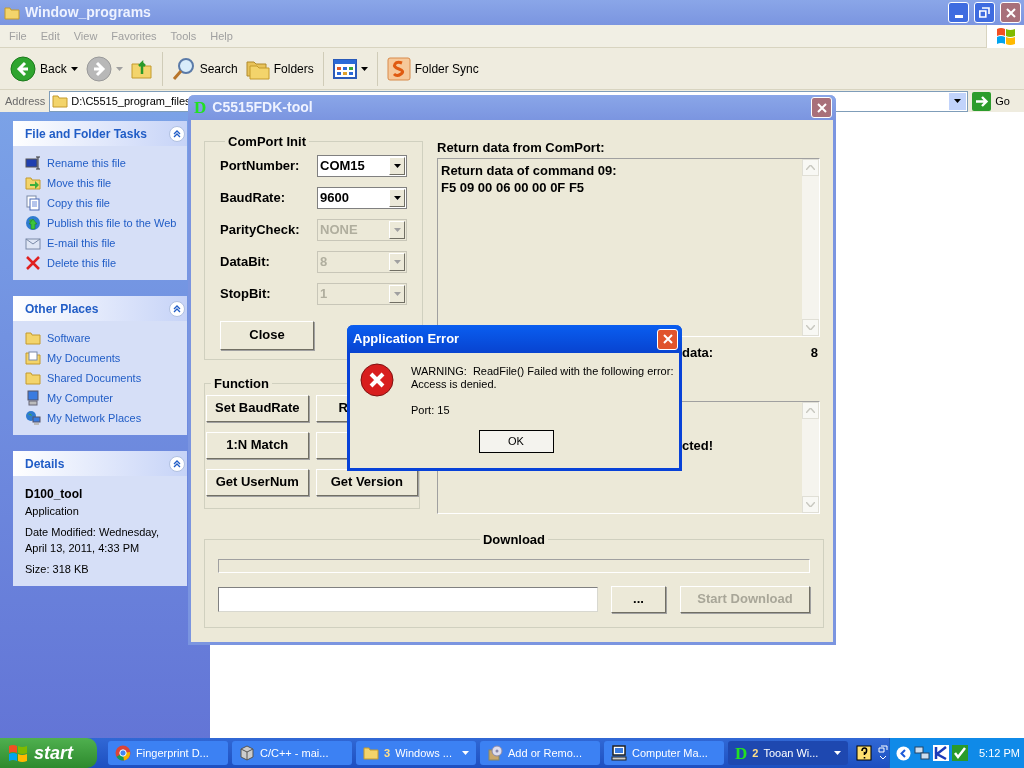 This screenshot has height=768, width=1024. I want to click on status-text: cted!, so click(698, 445).